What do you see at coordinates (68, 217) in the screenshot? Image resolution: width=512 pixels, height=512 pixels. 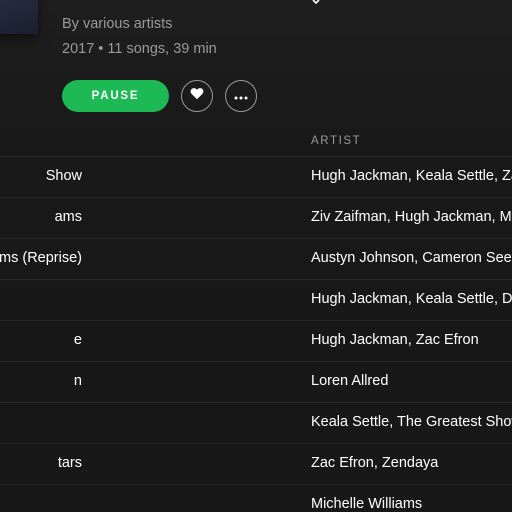 I see `track-title: ams` at bounding box center [68, 217].